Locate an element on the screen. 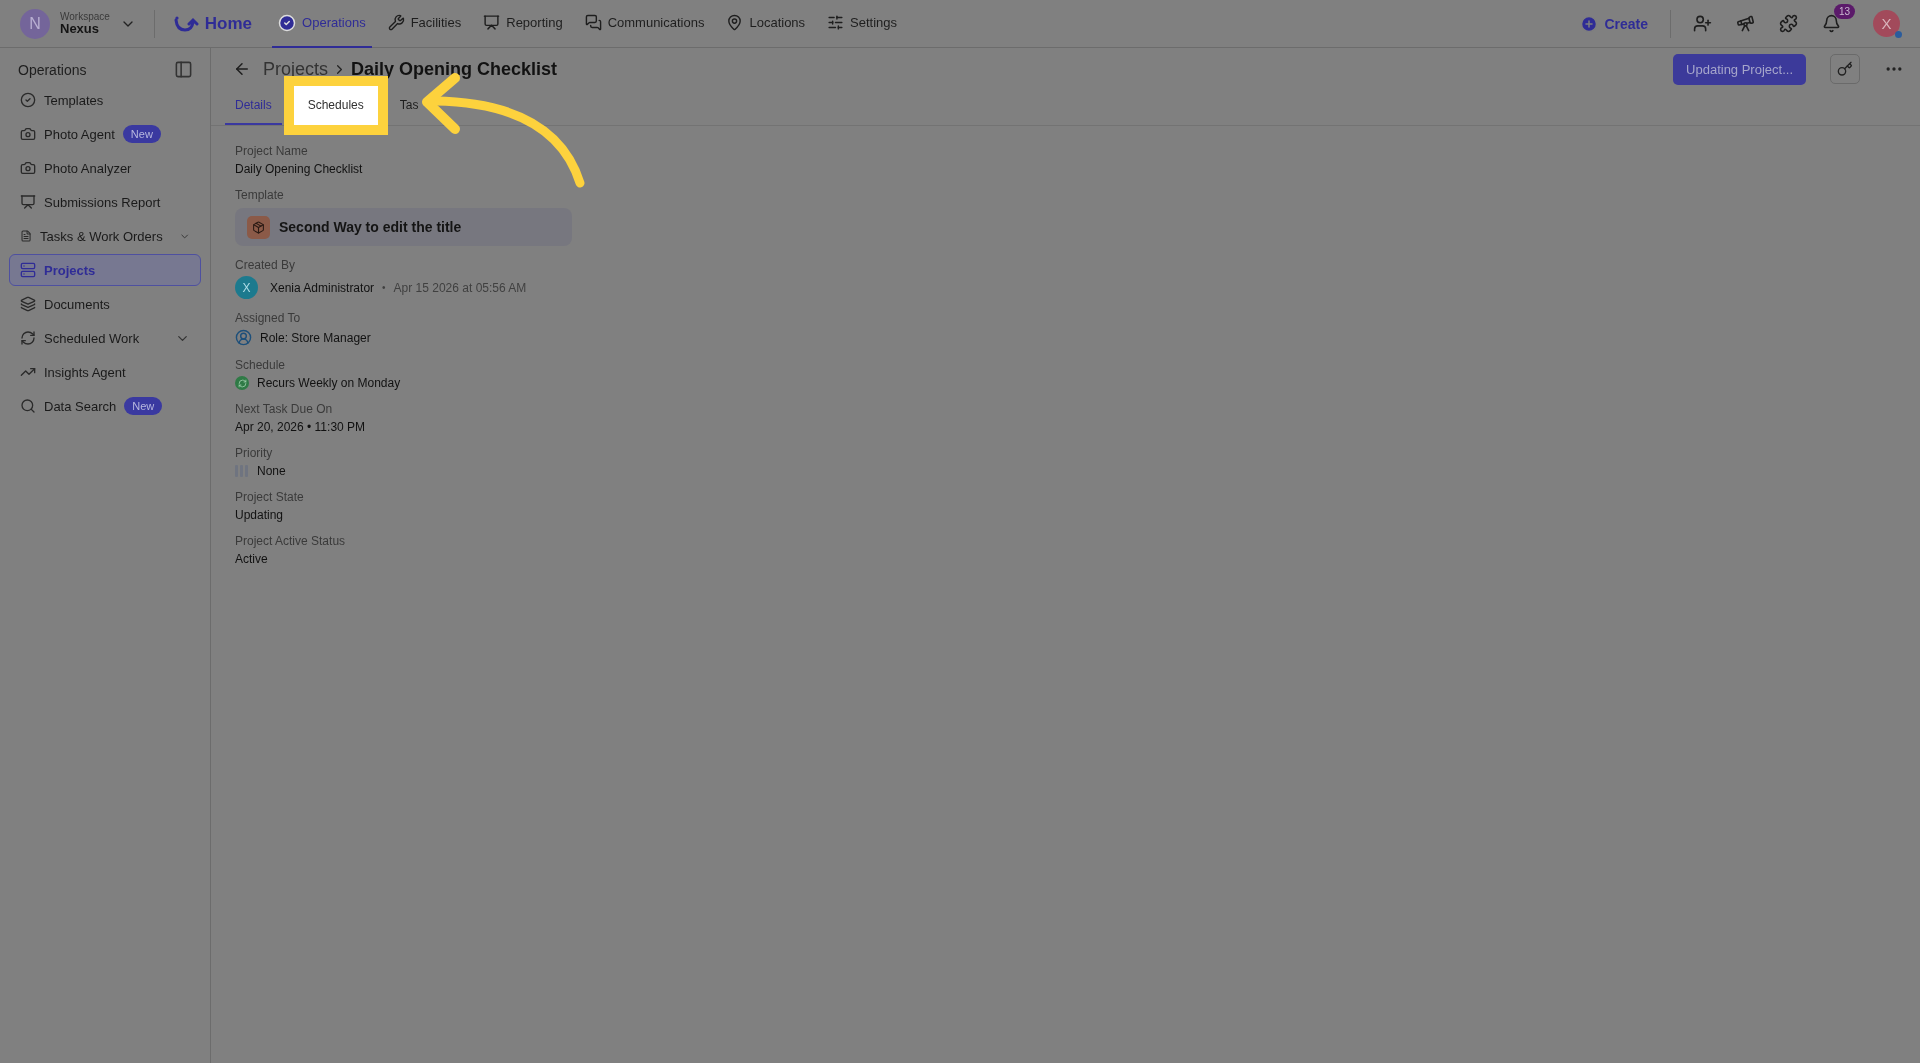 This screenshot has width=1920, height=1063. sidebar-item: Templates is located at coordinates (105, 100).